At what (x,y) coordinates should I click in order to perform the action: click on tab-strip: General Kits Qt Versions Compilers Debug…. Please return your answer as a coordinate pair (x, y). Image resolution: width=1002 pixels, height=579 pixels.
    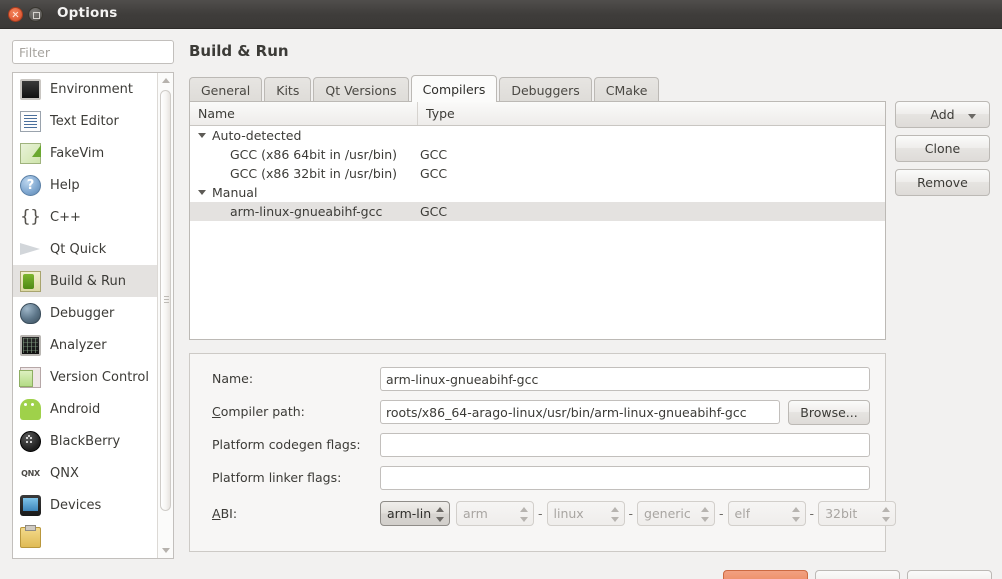
    Looking at the image, I should click on (425, 88).